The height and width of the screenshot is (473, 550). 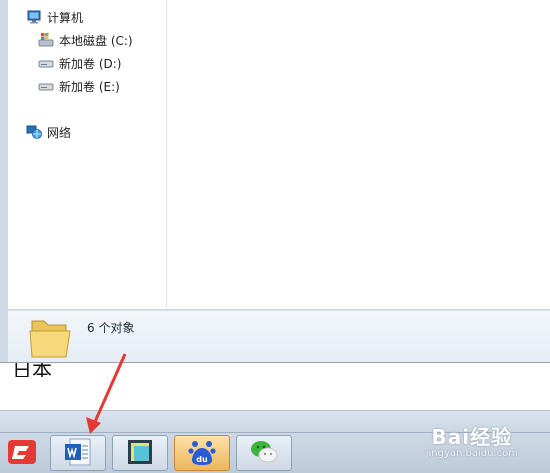 I want to click on generic-app-icon, so click(x=140, y=453).